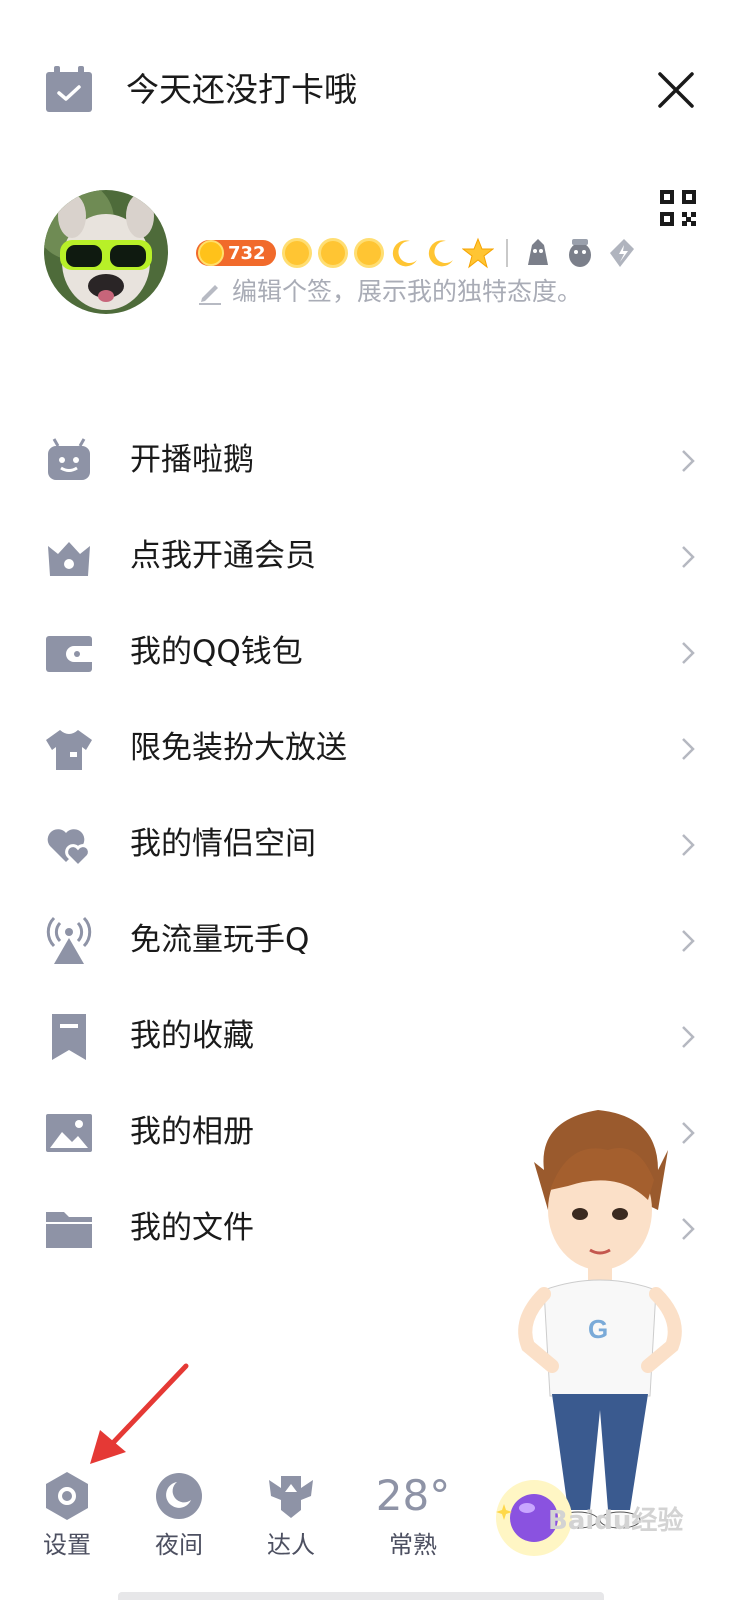  I want to click on tv-robot-icon, so click(69, 459).